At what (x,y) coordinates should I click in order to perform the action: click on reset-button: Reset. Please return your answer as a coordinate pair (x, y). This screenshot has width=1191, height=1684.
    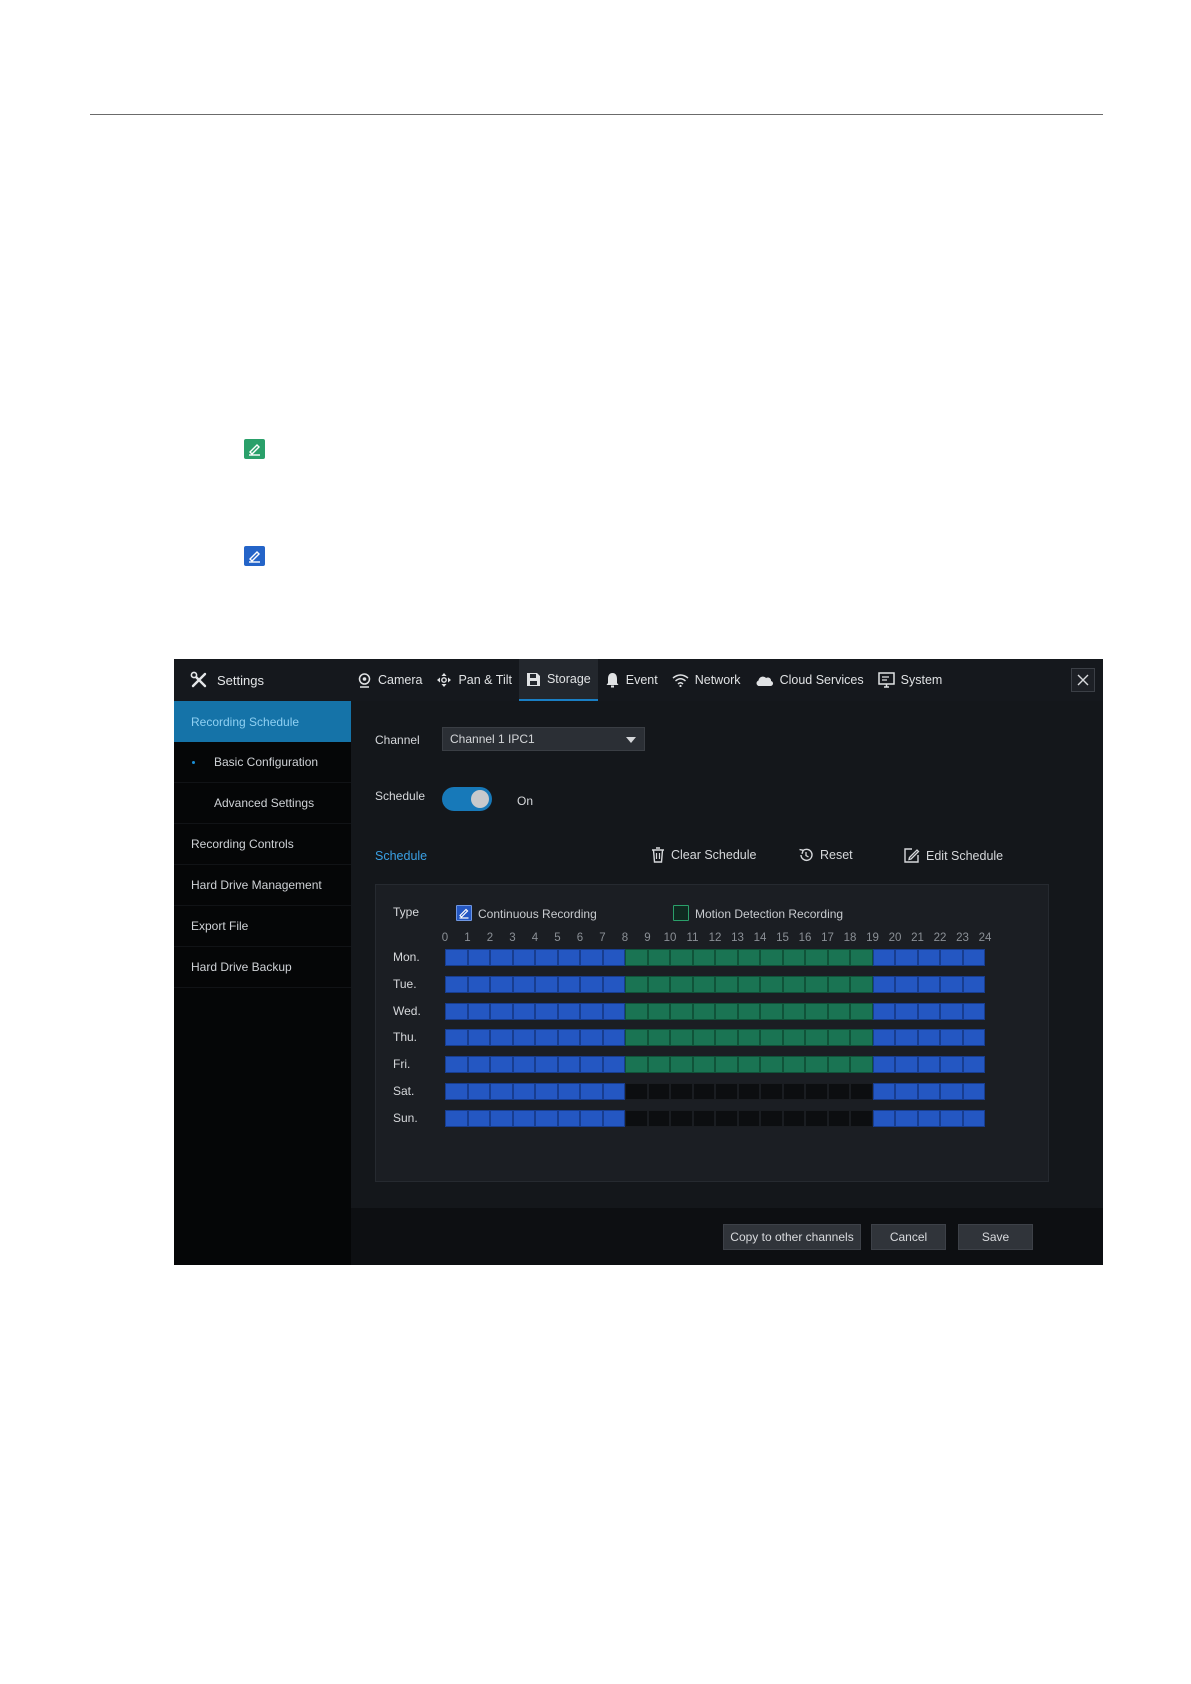
    Looking at the image, I should click on (825, 855).